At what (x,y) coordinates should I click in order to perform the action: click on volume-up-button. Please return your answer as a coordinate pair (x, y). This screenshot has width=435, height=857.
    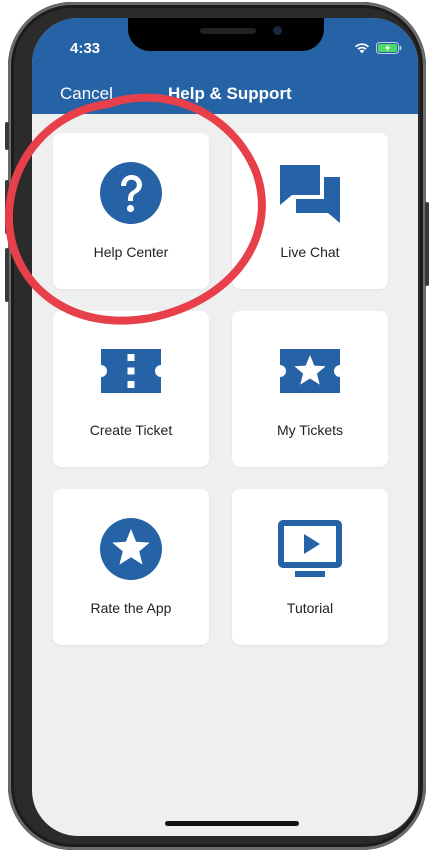
    Looking at the image, I should click on (7, 207).